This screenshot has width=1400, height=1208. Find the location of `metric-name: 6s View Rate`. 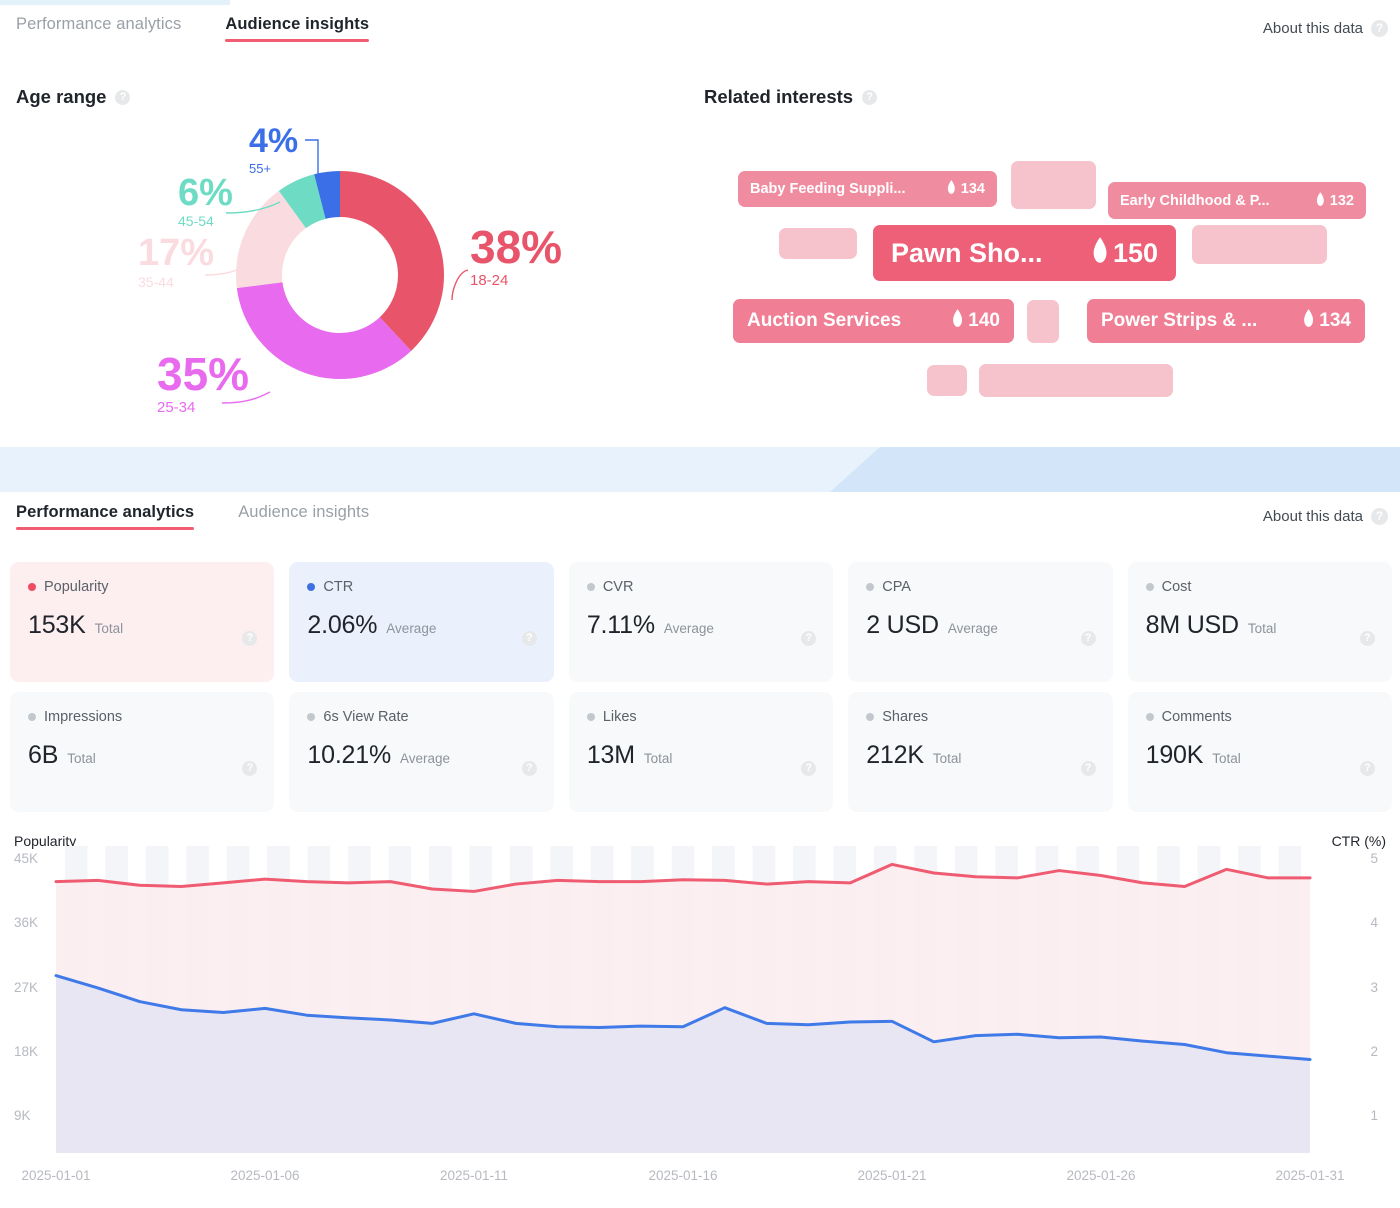

metric-name: 6s View Rate is located at coordinates (366, 717).